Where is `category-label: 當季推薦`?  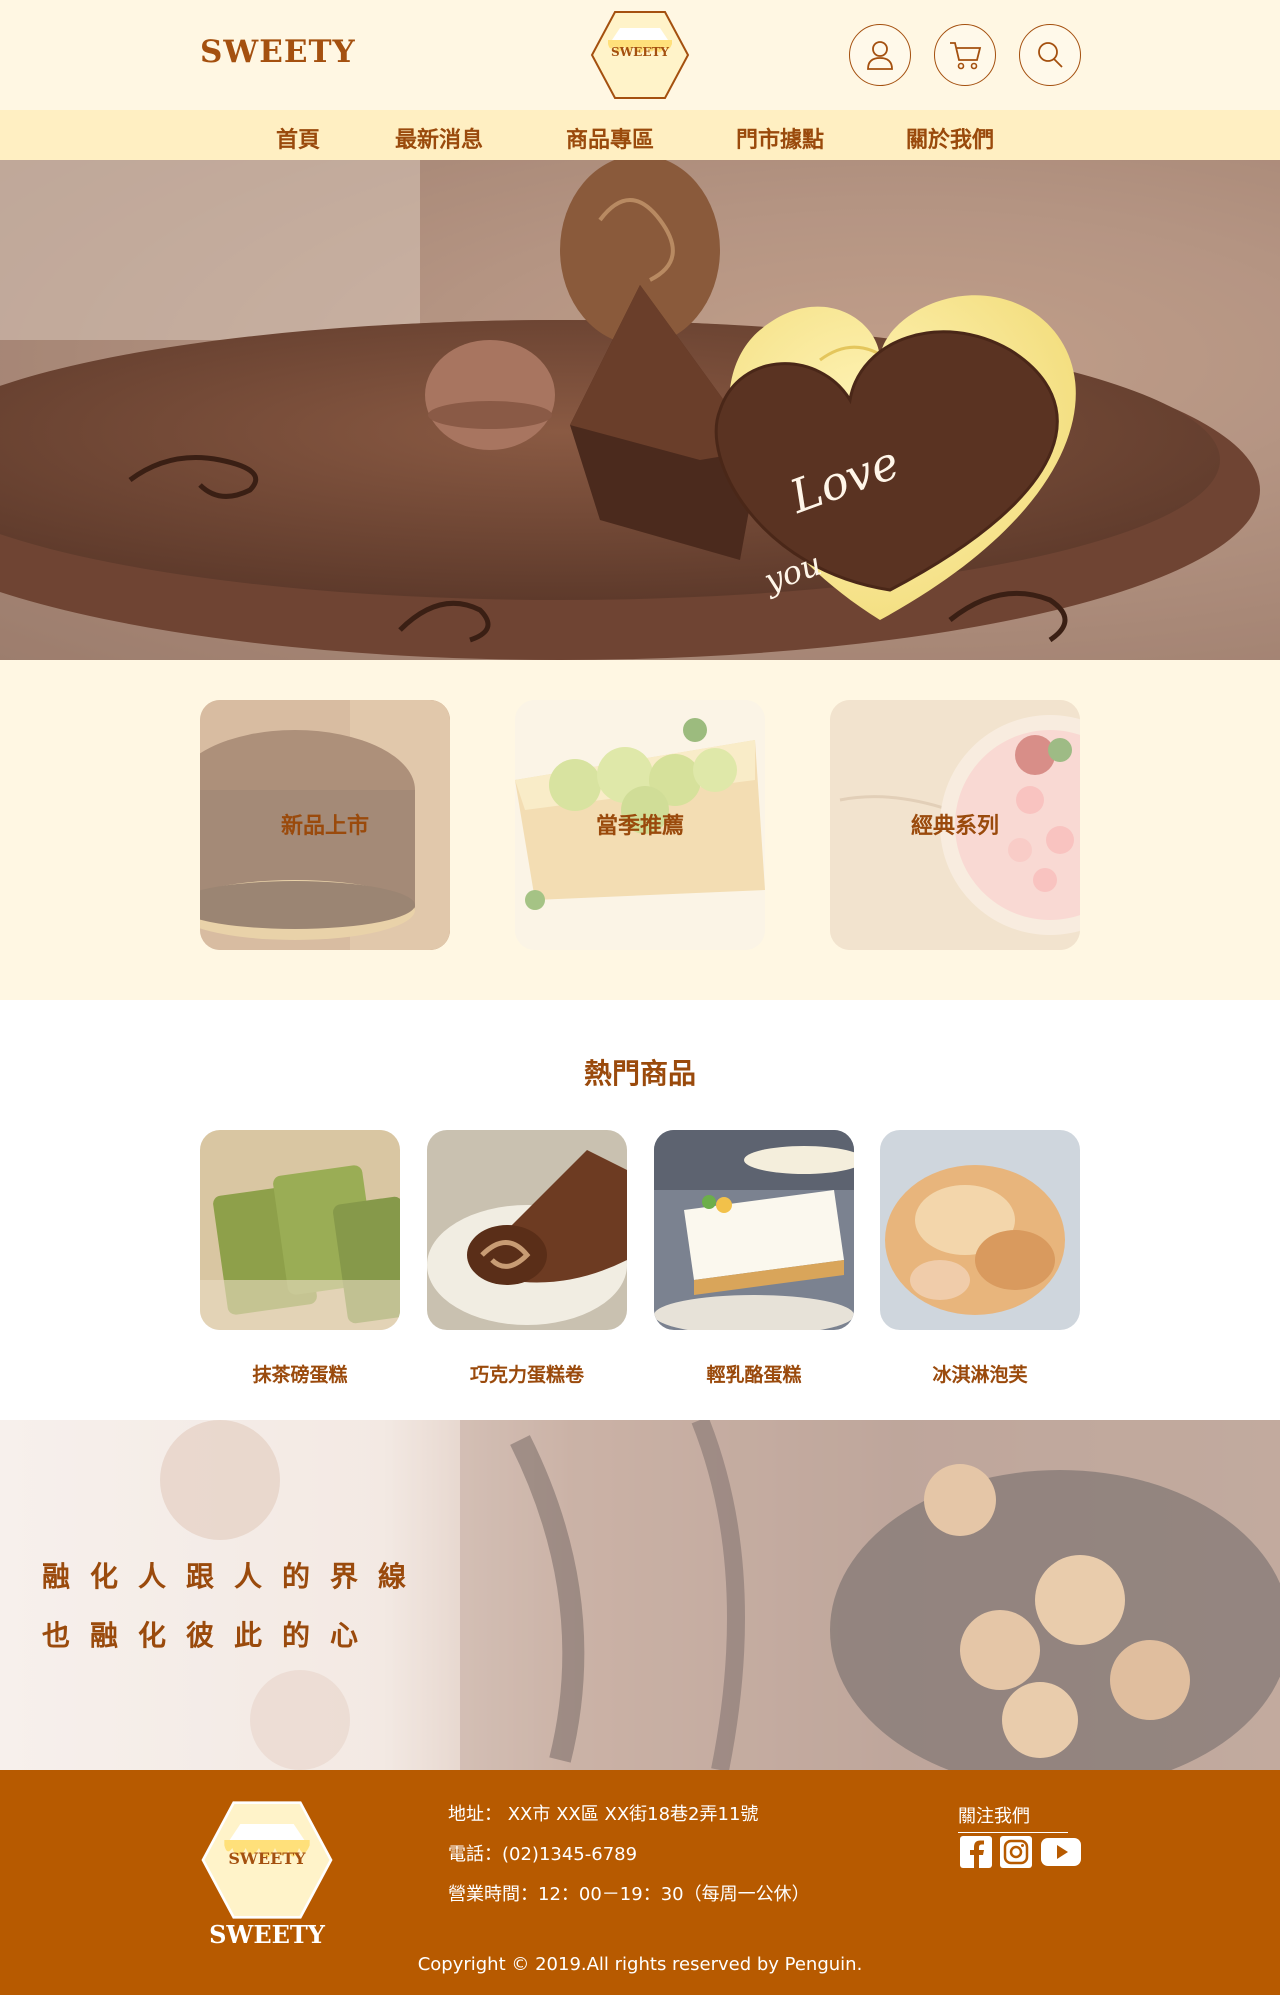 category-label: 當季推薦 is located at coordinates (639, 826).